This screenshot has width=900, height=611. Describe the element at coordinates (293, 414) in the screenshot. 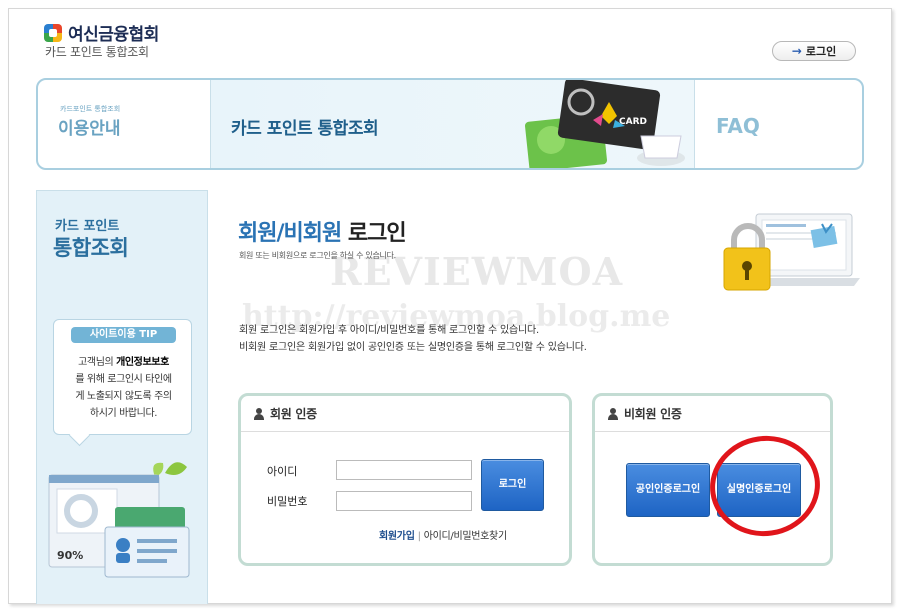

I see `member-panel-title: 회원 인증` at that location.